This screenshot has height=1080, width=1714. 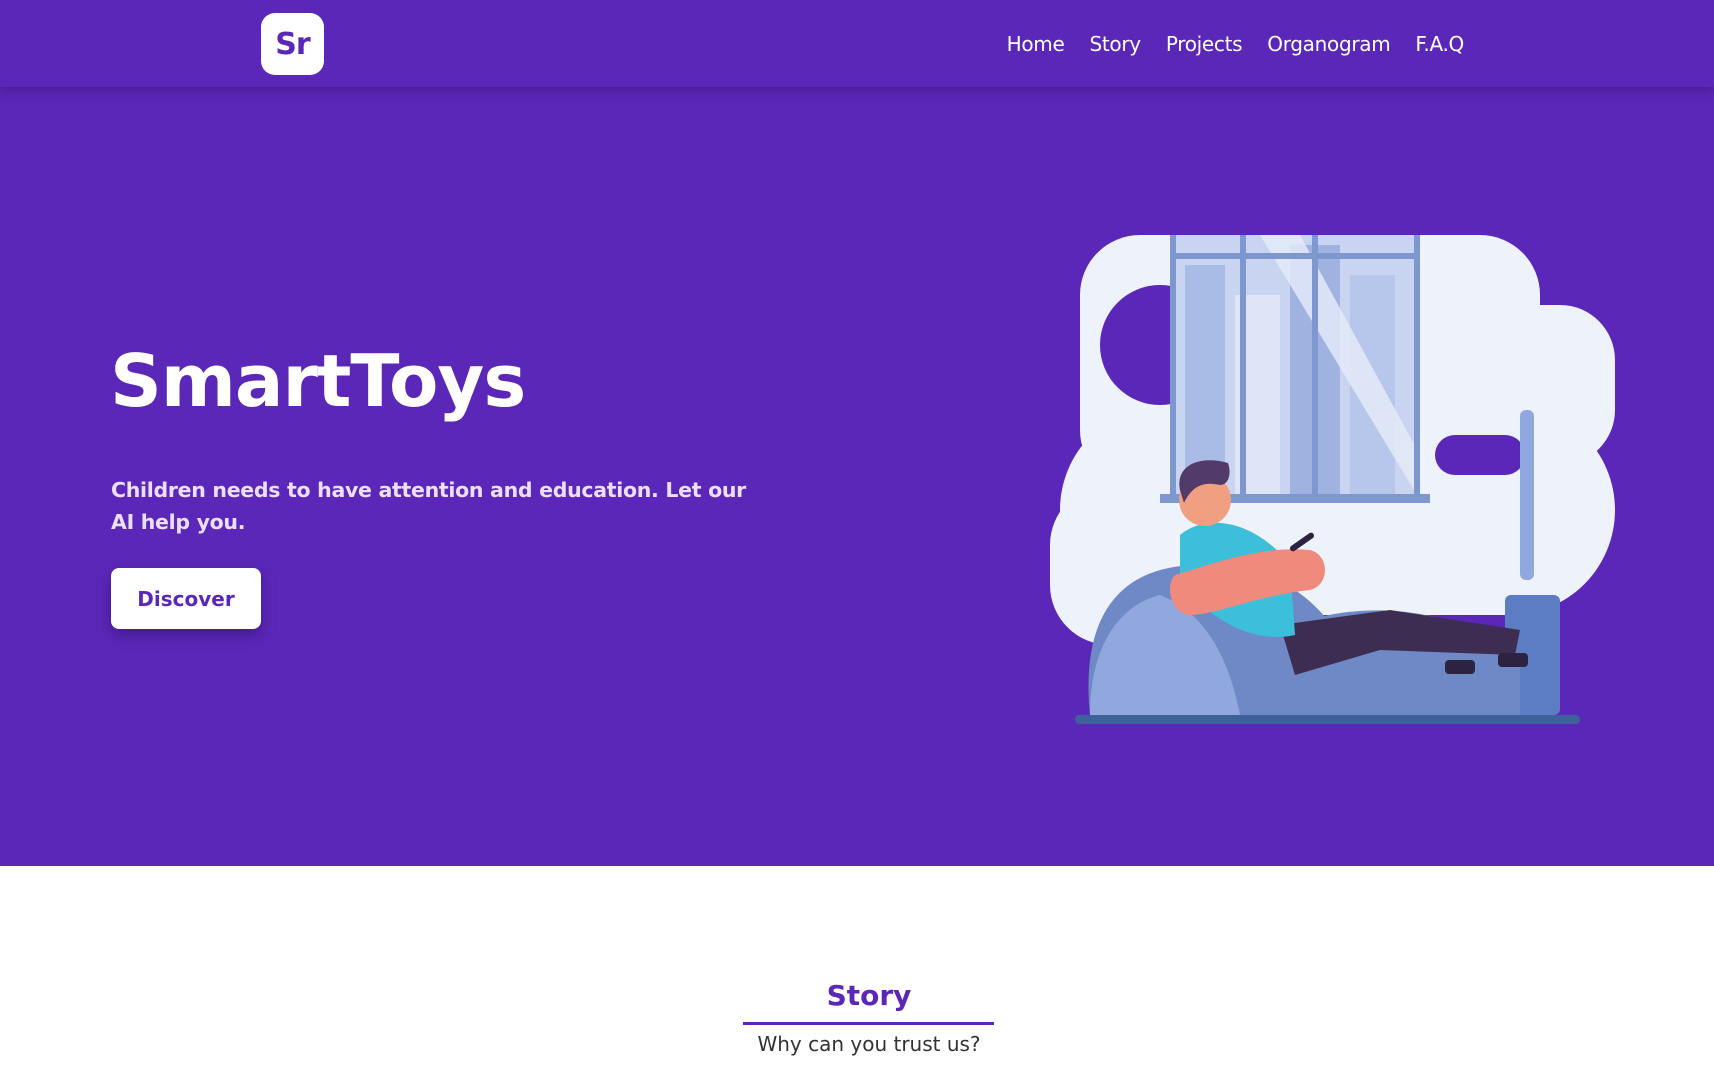 I want to click on hero-illustration, so click(x=1332, y=479).